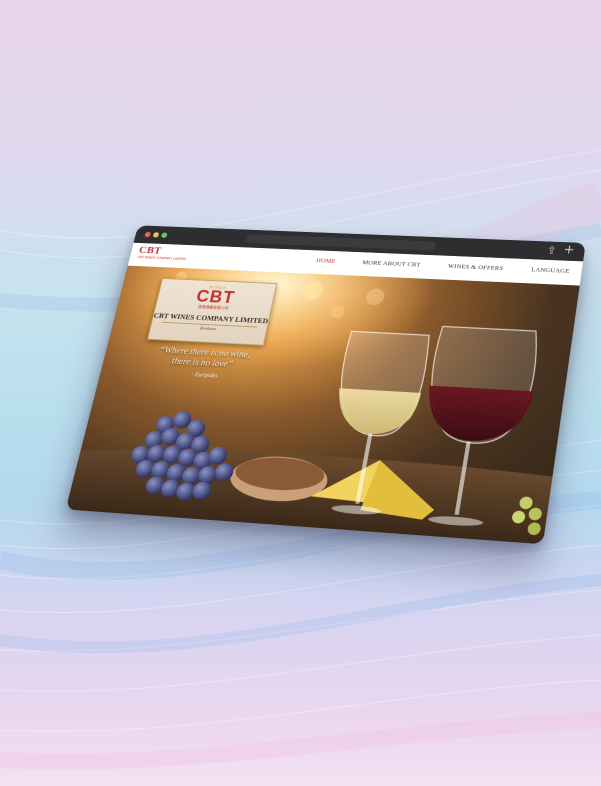 Image resolution: width=601 pixels, height=786 pixels. Describe the element at coordinates (164, 235) in the screenshot. I see `maximize-window-button` at that location.